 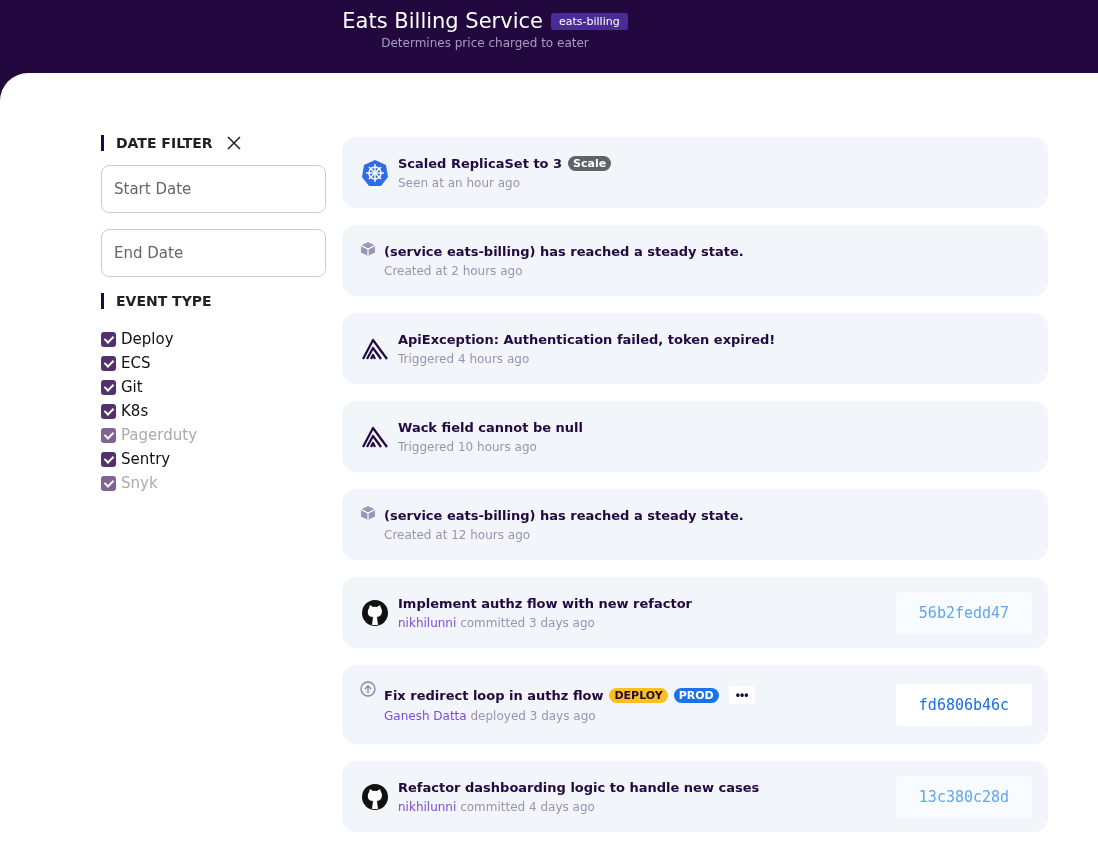 What do you see at coordinates (532, 716) in the screenshot?
I see `event-meta: deployed 3 days ago` at bounding box center [532, 716].